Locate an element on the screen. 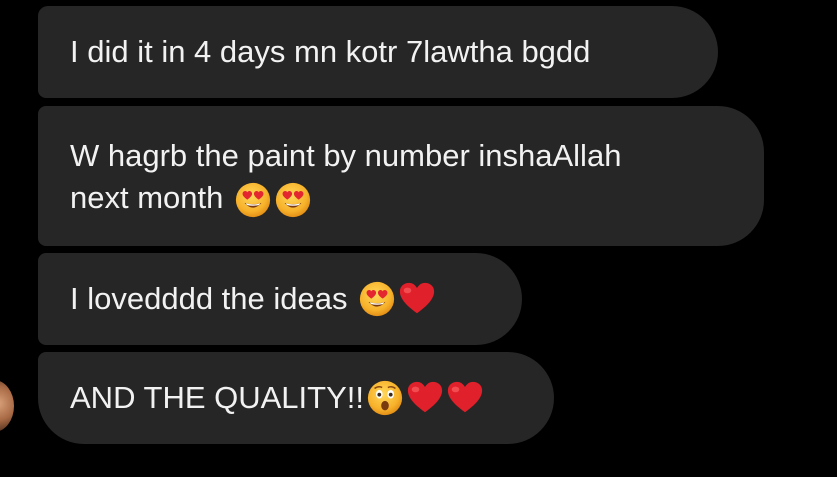 The image size is (837, 477). astonished-emoji-icon is located at coordinates (385, 398).